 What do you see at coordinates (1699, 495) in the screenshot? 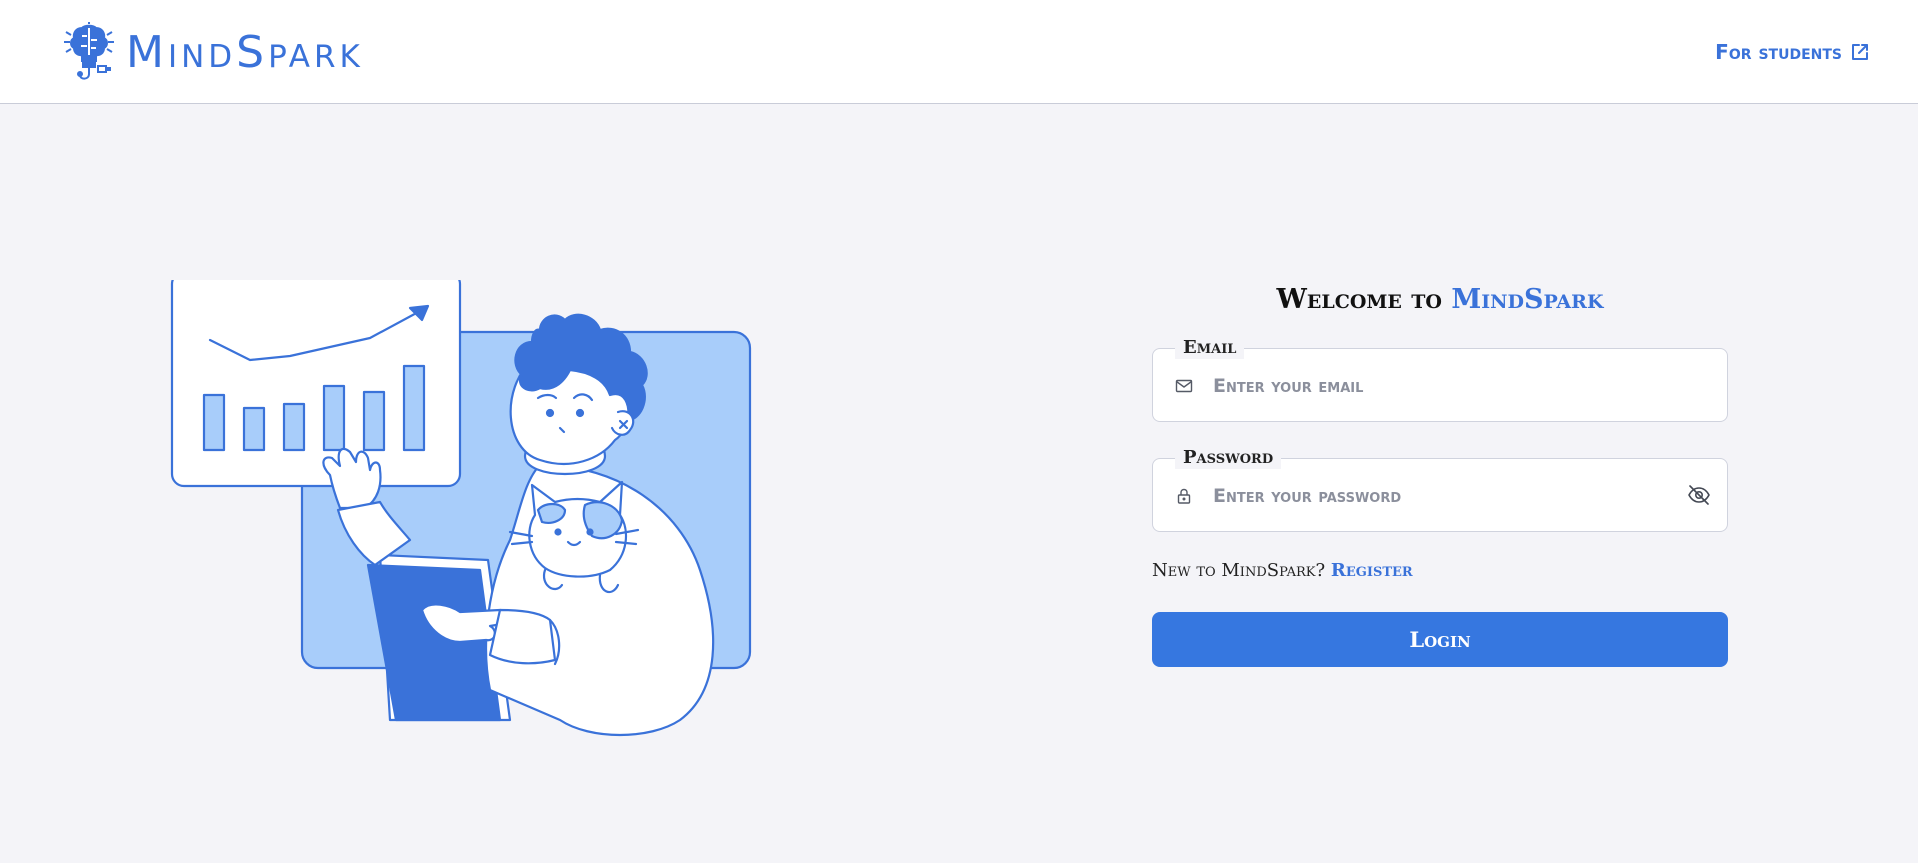
I see `eye-off-icon` at bounding box center [1699, 495].